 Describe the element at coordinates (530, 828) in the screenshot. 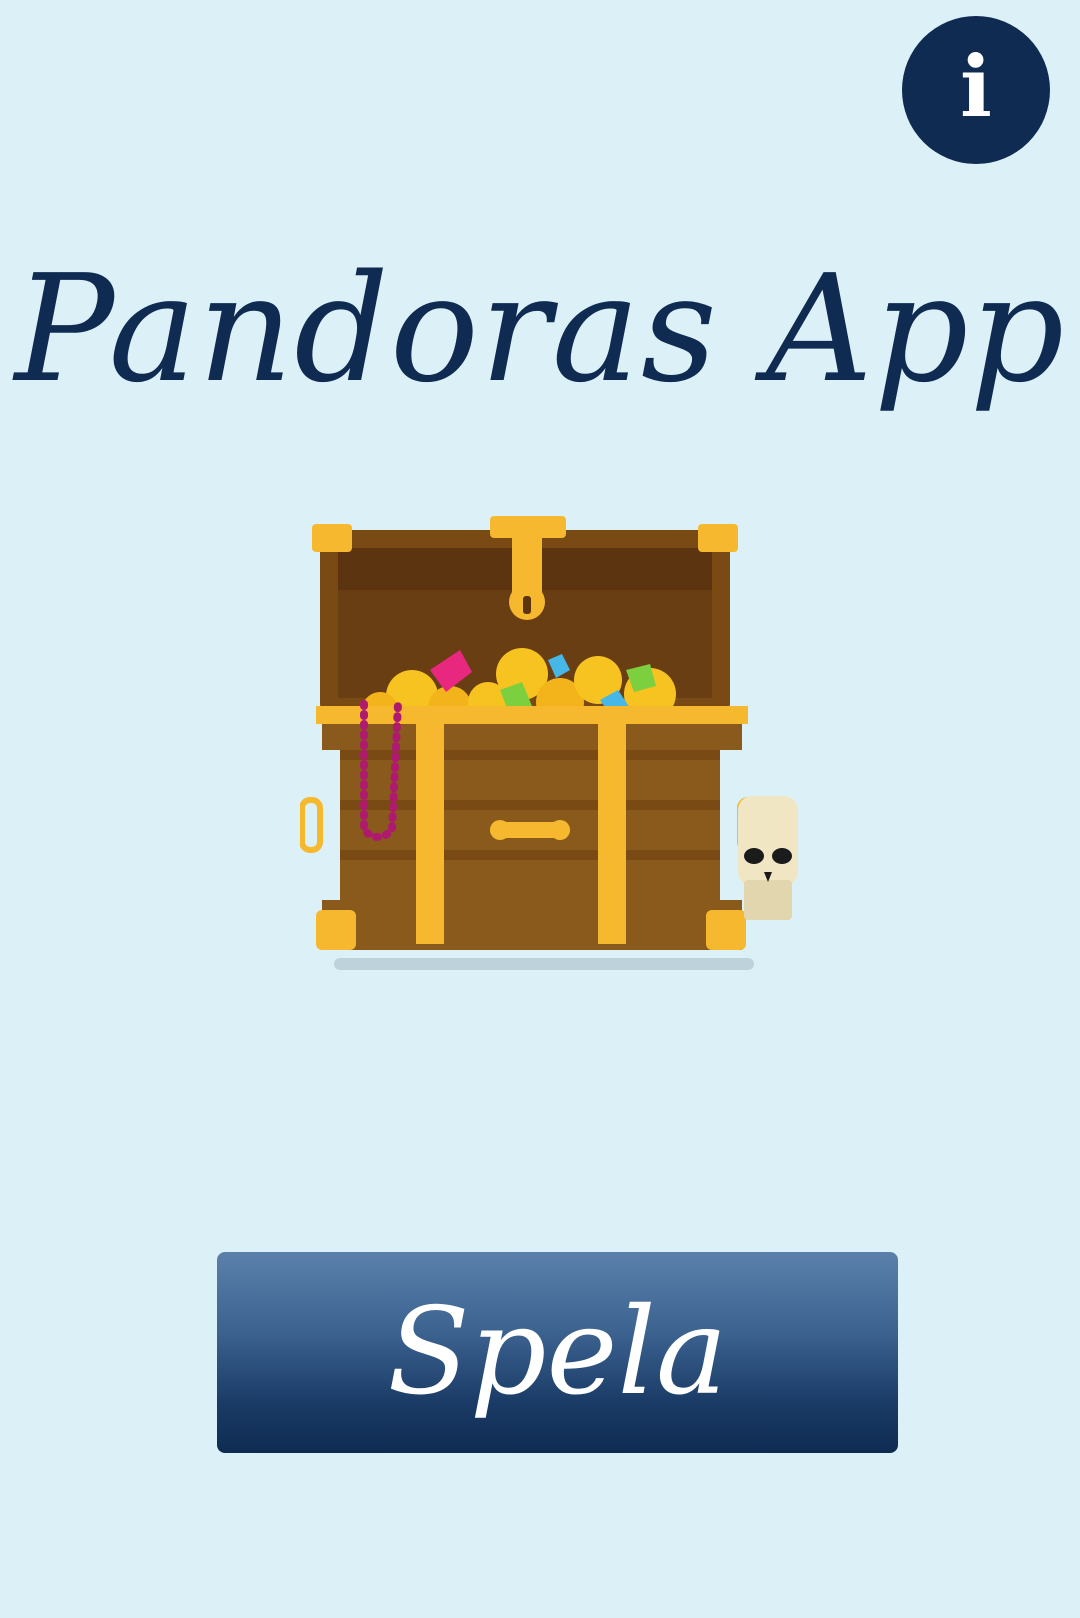

I see `chest-body` at that location.